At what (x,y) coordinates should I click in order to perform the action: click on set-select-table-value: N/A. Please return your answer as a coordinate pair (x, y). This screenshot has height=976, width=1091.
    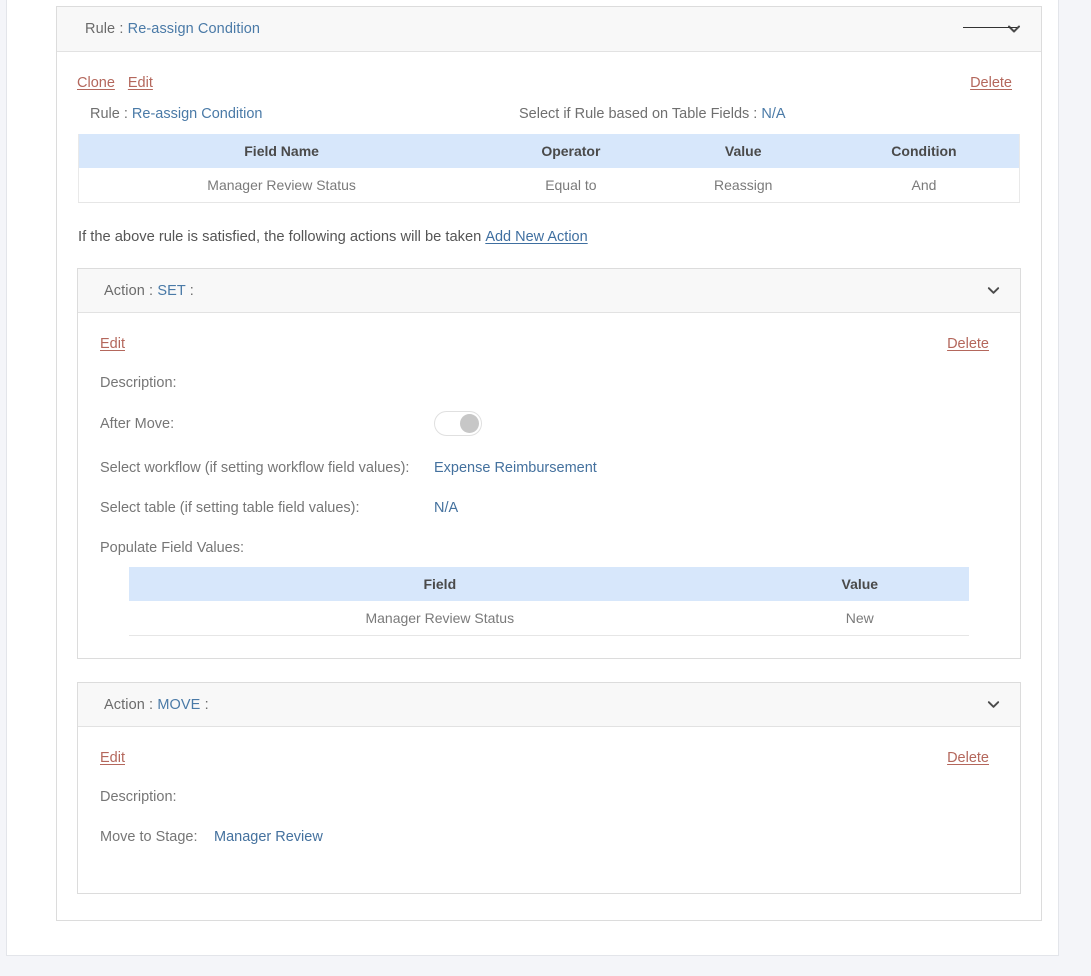
    Looking at the image, I should click on (446, 508).